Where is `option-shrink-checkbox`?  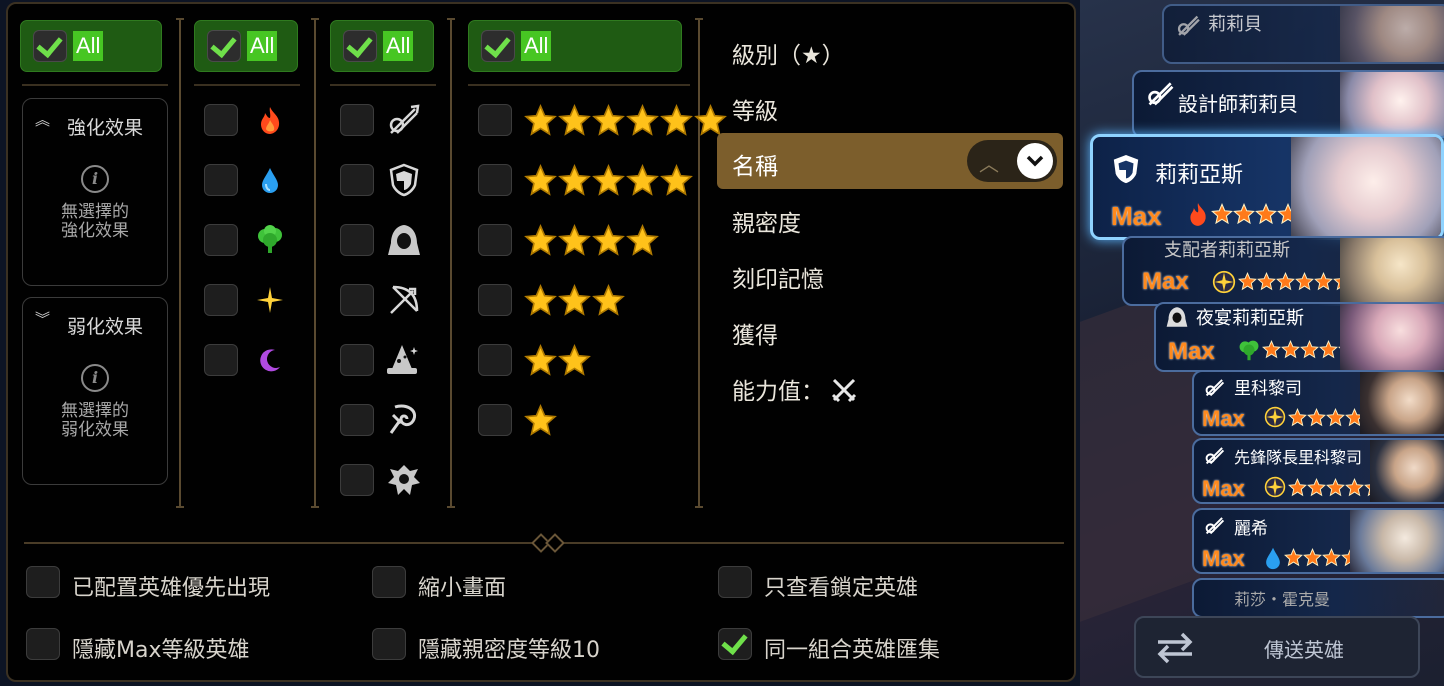 option-shrink-checkbox is located at coordinates (389, 582).